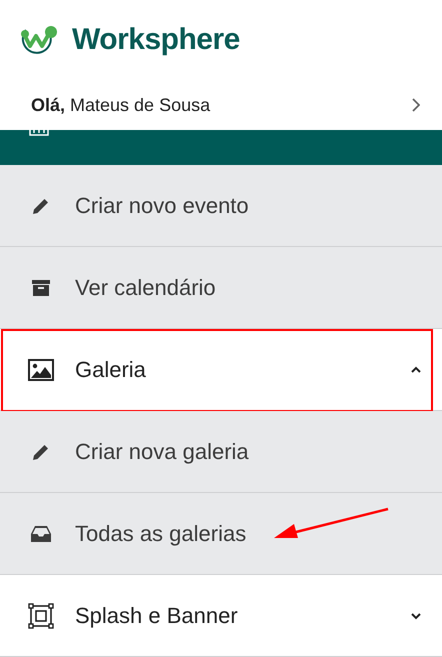 This screenshot has width=442, height=657. I want to click on menu-item: Criar nova galeria, so click(221, 451).